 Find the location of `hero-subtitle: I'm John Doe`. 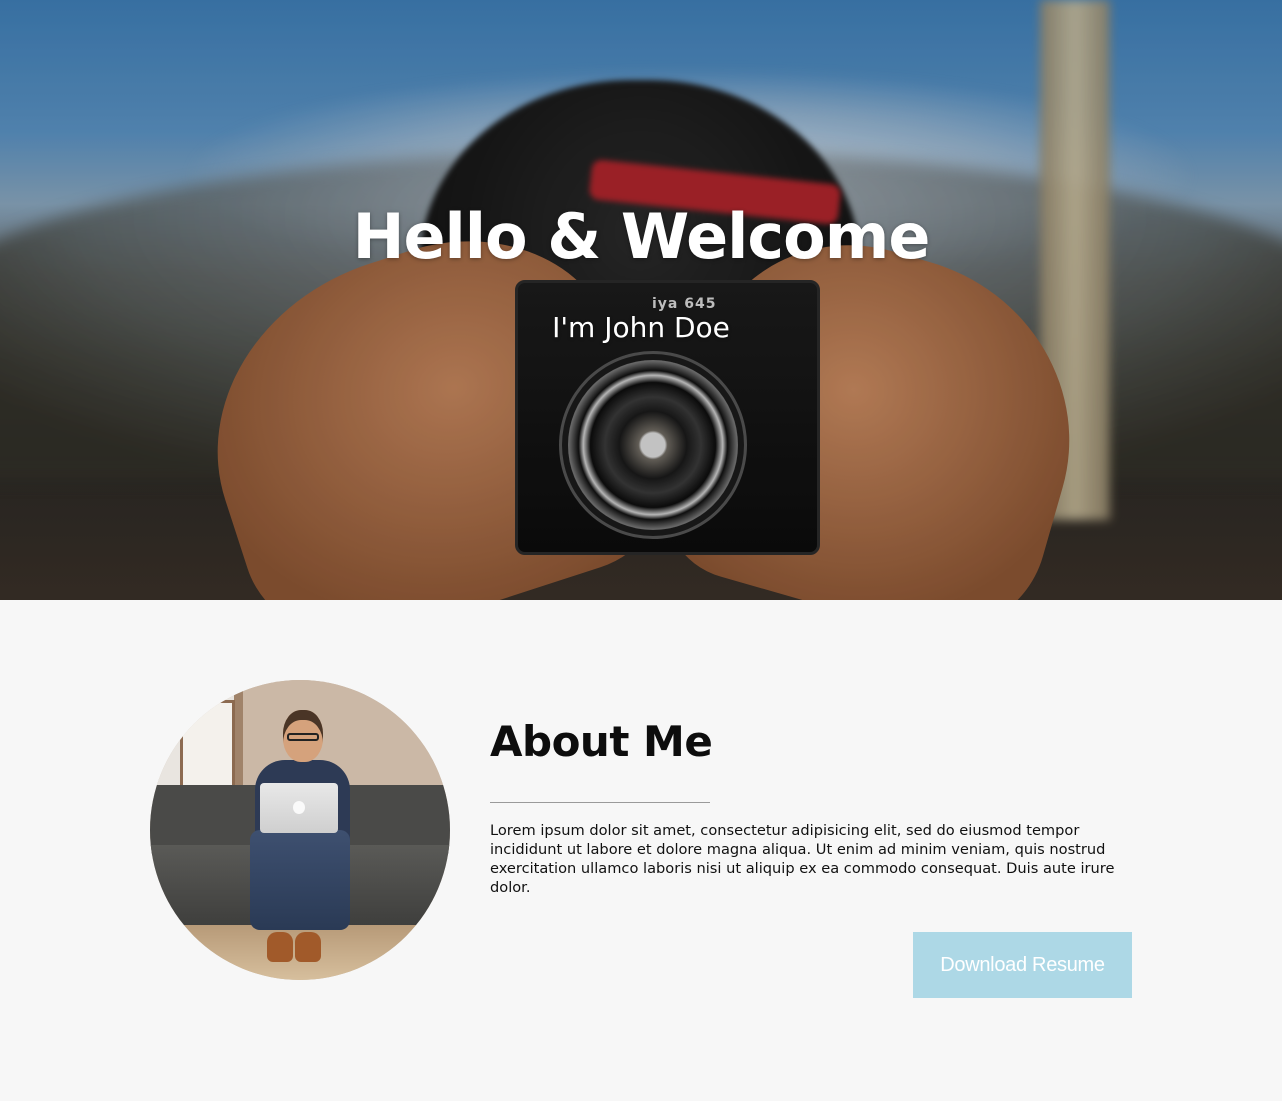

hero-subtitle: I'm John Doe is located at coordinates (641, 327).